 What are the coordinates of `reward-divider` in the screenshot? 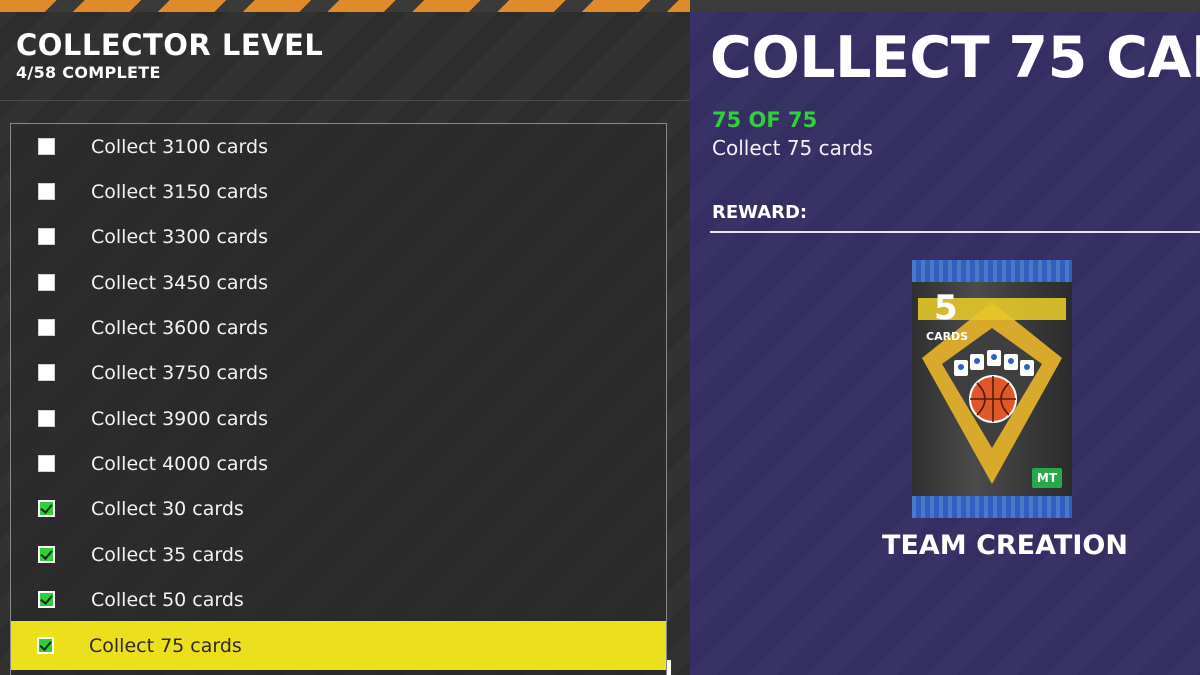 It's located at (955, 232).